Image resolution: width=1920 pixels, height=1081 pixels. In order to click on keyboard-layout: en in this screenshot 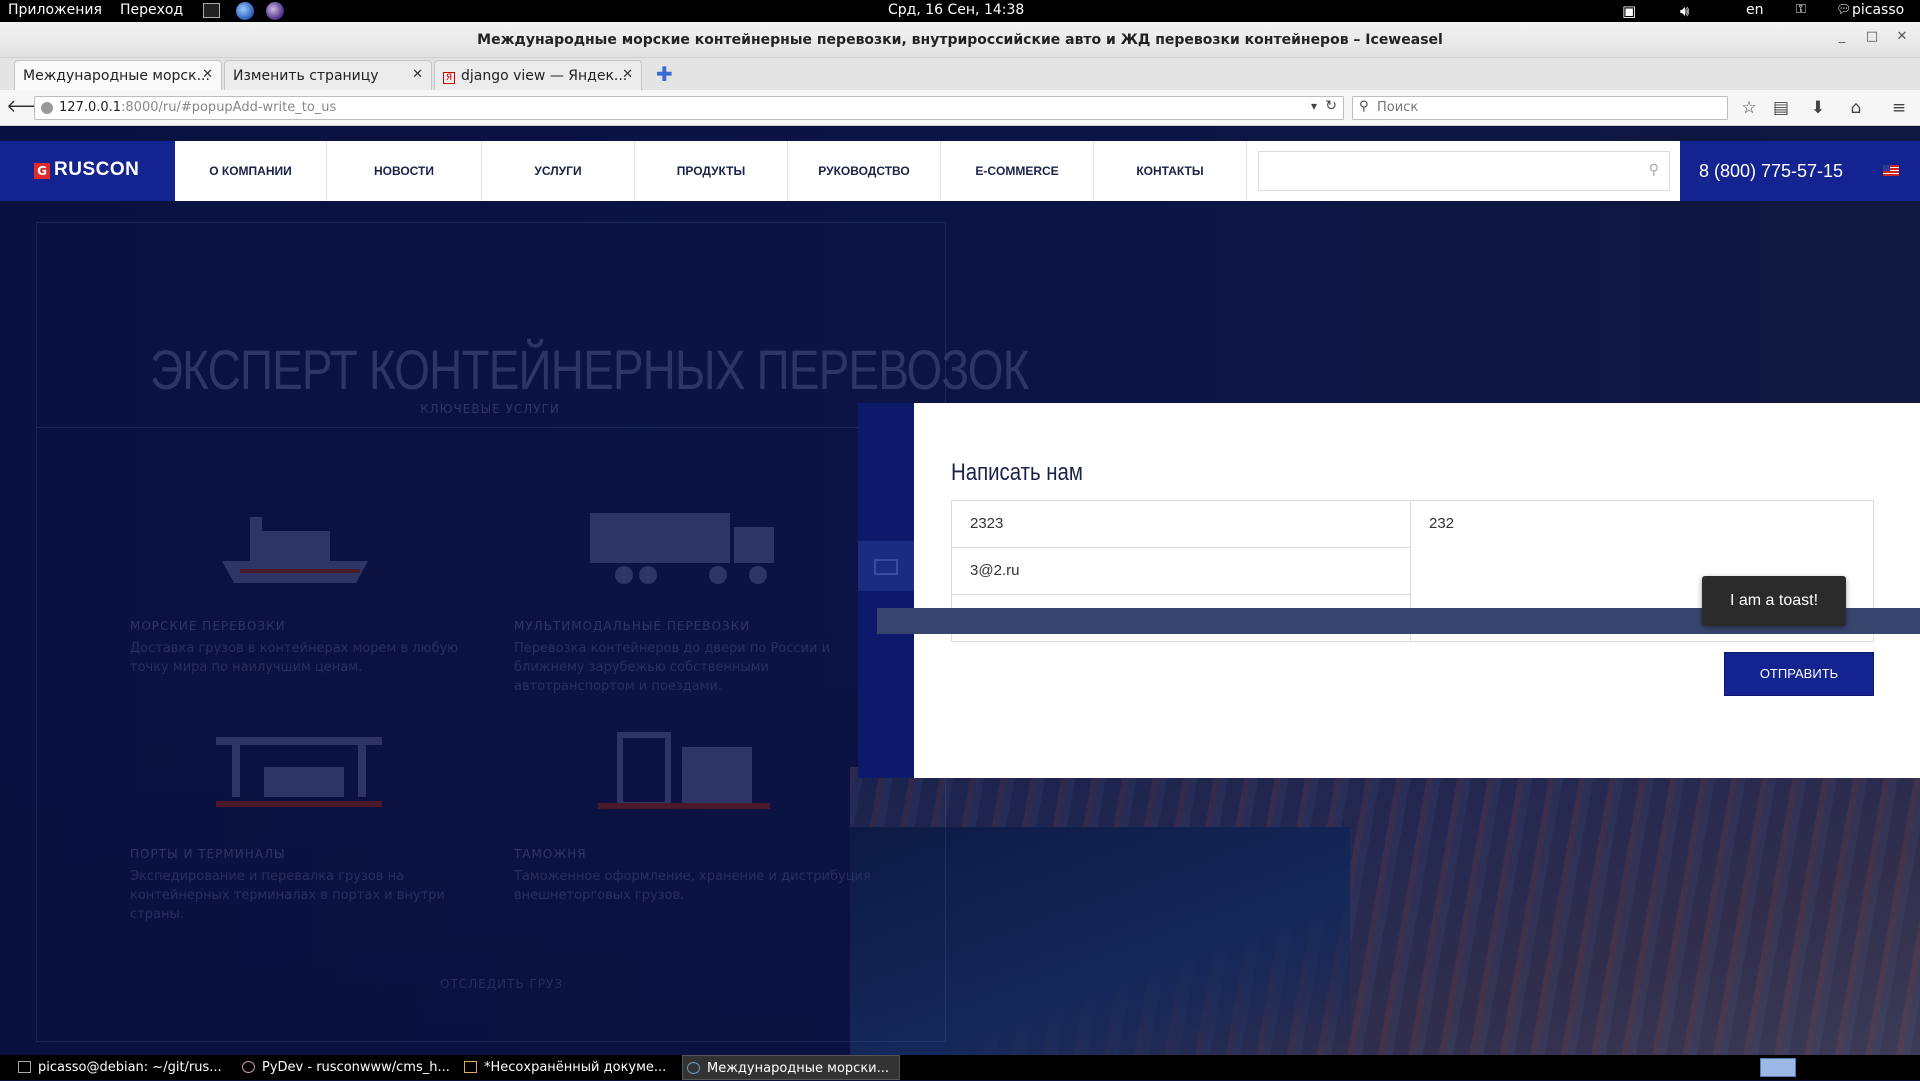, I will do `click(1755, 10)`.